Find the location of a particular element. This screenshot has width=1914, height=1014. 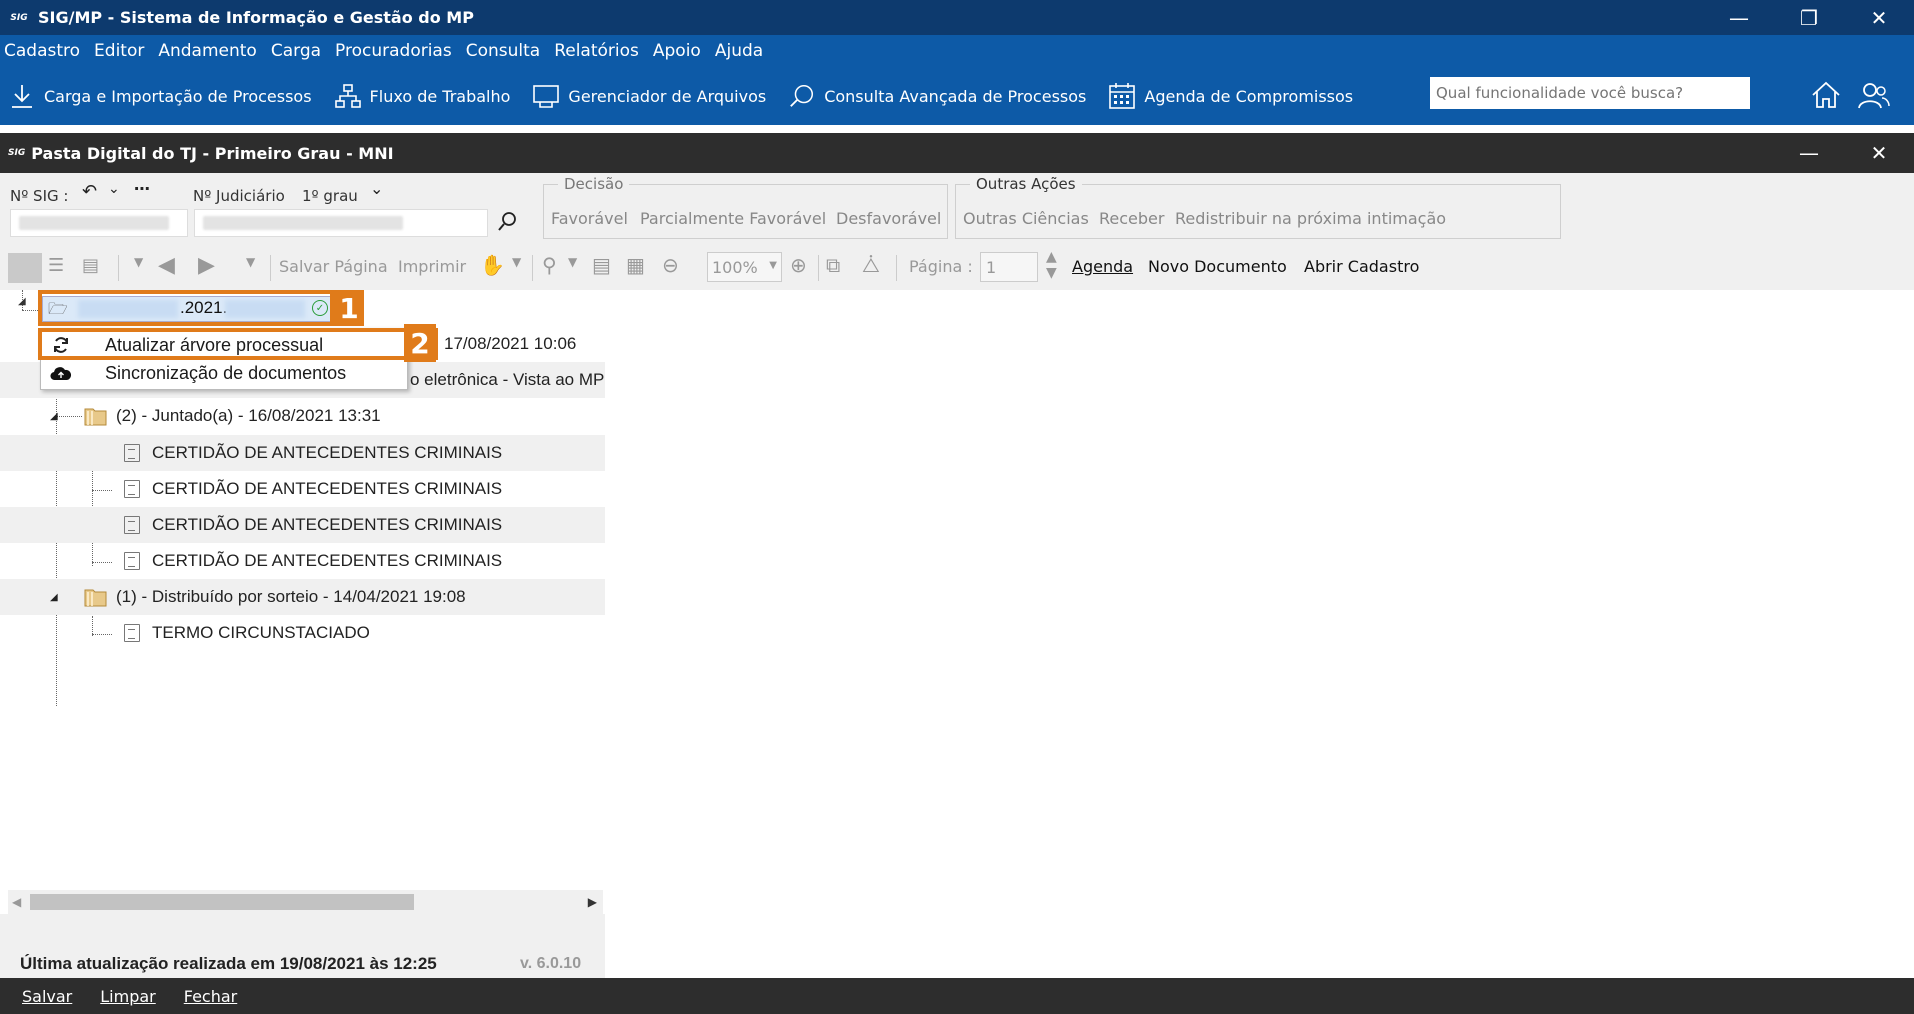

download-icon is located at coordinates (22, 96).